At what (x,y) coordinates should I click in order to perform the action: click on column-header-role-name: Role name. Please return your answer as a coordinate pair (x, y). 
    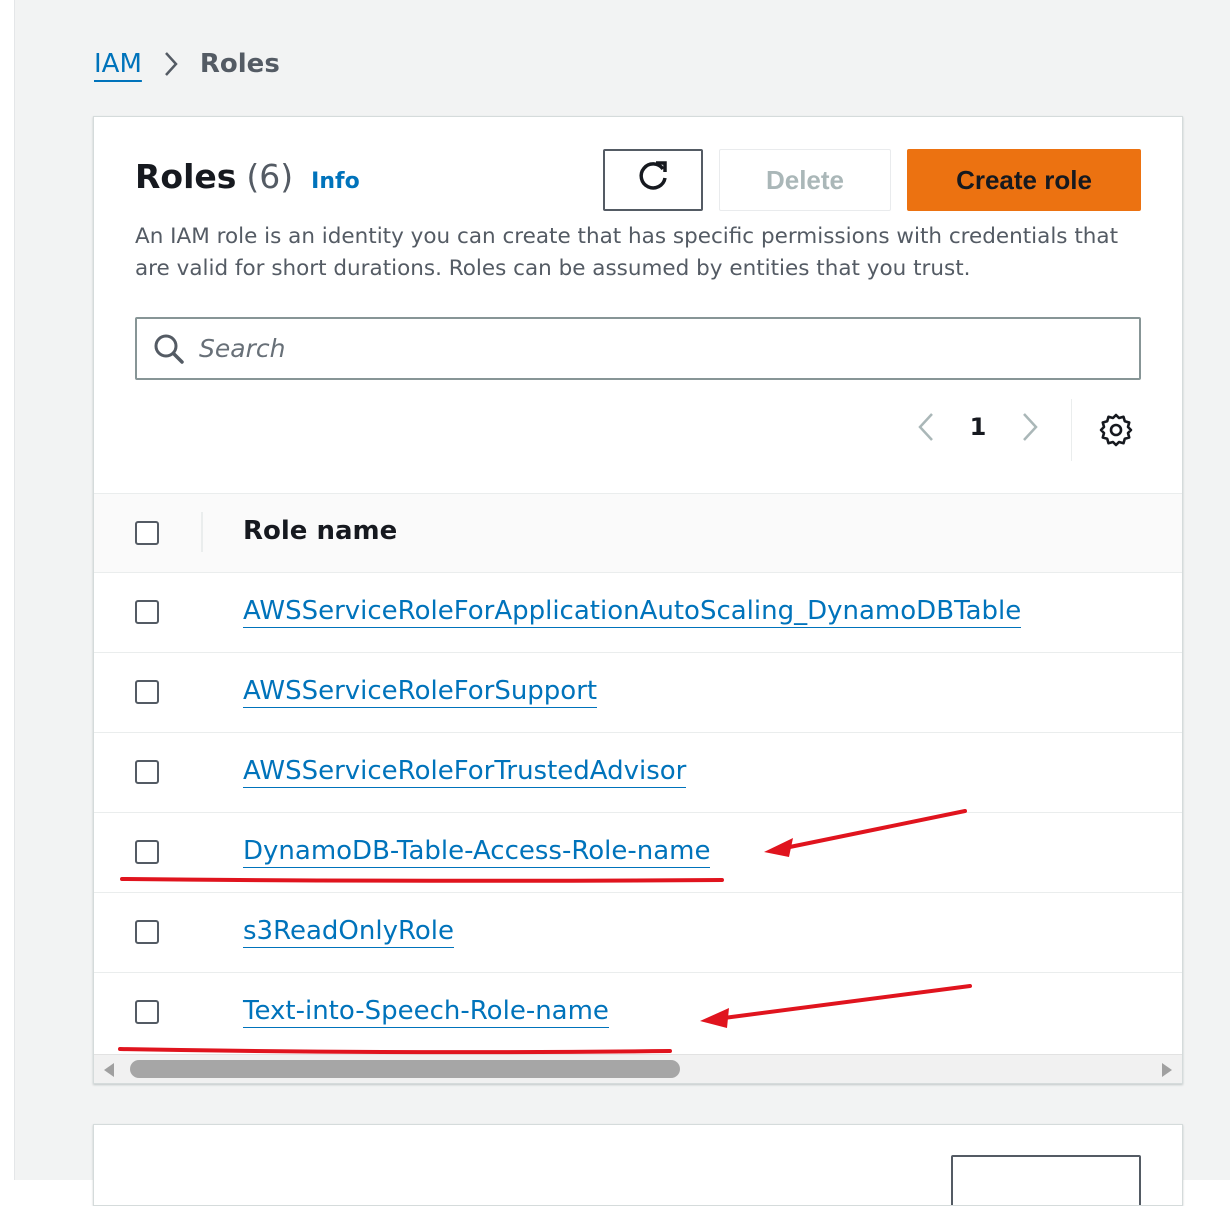
    Looking at the image, I should click on (320, 531).